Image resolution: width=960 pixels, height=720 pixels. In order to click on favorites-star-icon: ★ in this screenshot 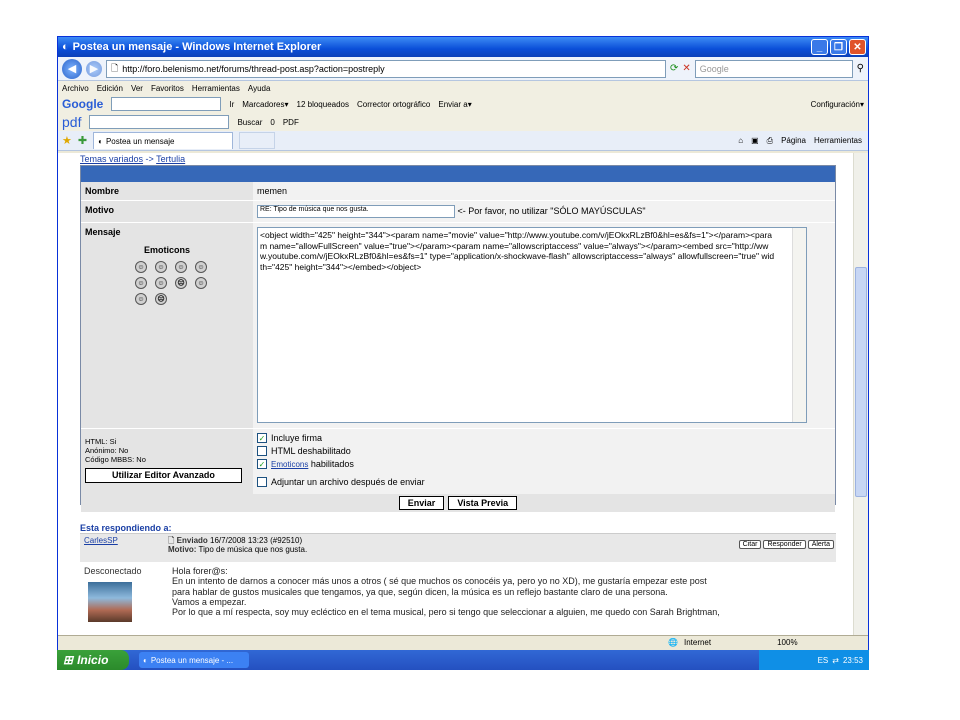, I will do `click(67, 140)`.